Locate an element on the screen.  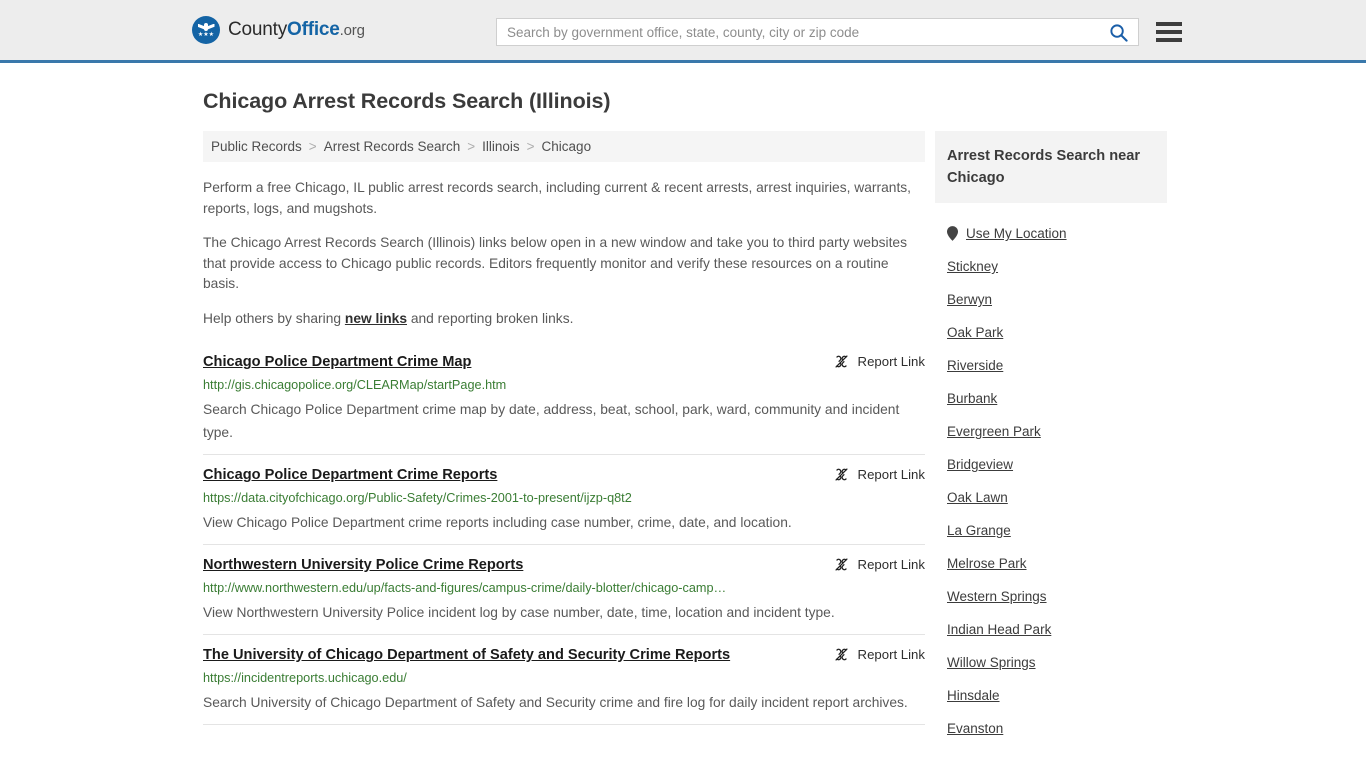
result-title-link: Chicago Police Department Crime Reports is located at coordinates (350, 475).